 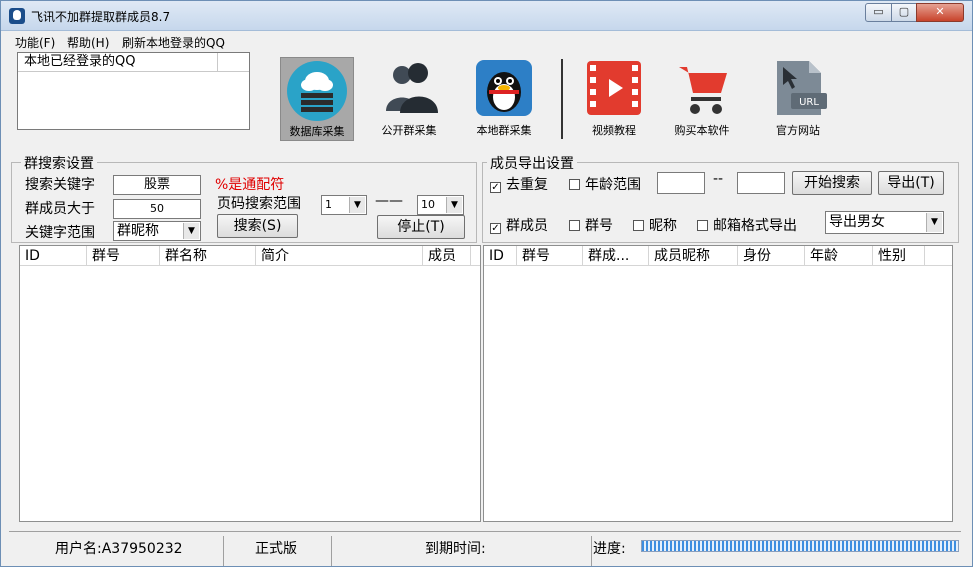 What do you see at coordinates (911, 183) in the screenshot?
I see `export-button: 导出(T)` at bounding box center [911, 183].